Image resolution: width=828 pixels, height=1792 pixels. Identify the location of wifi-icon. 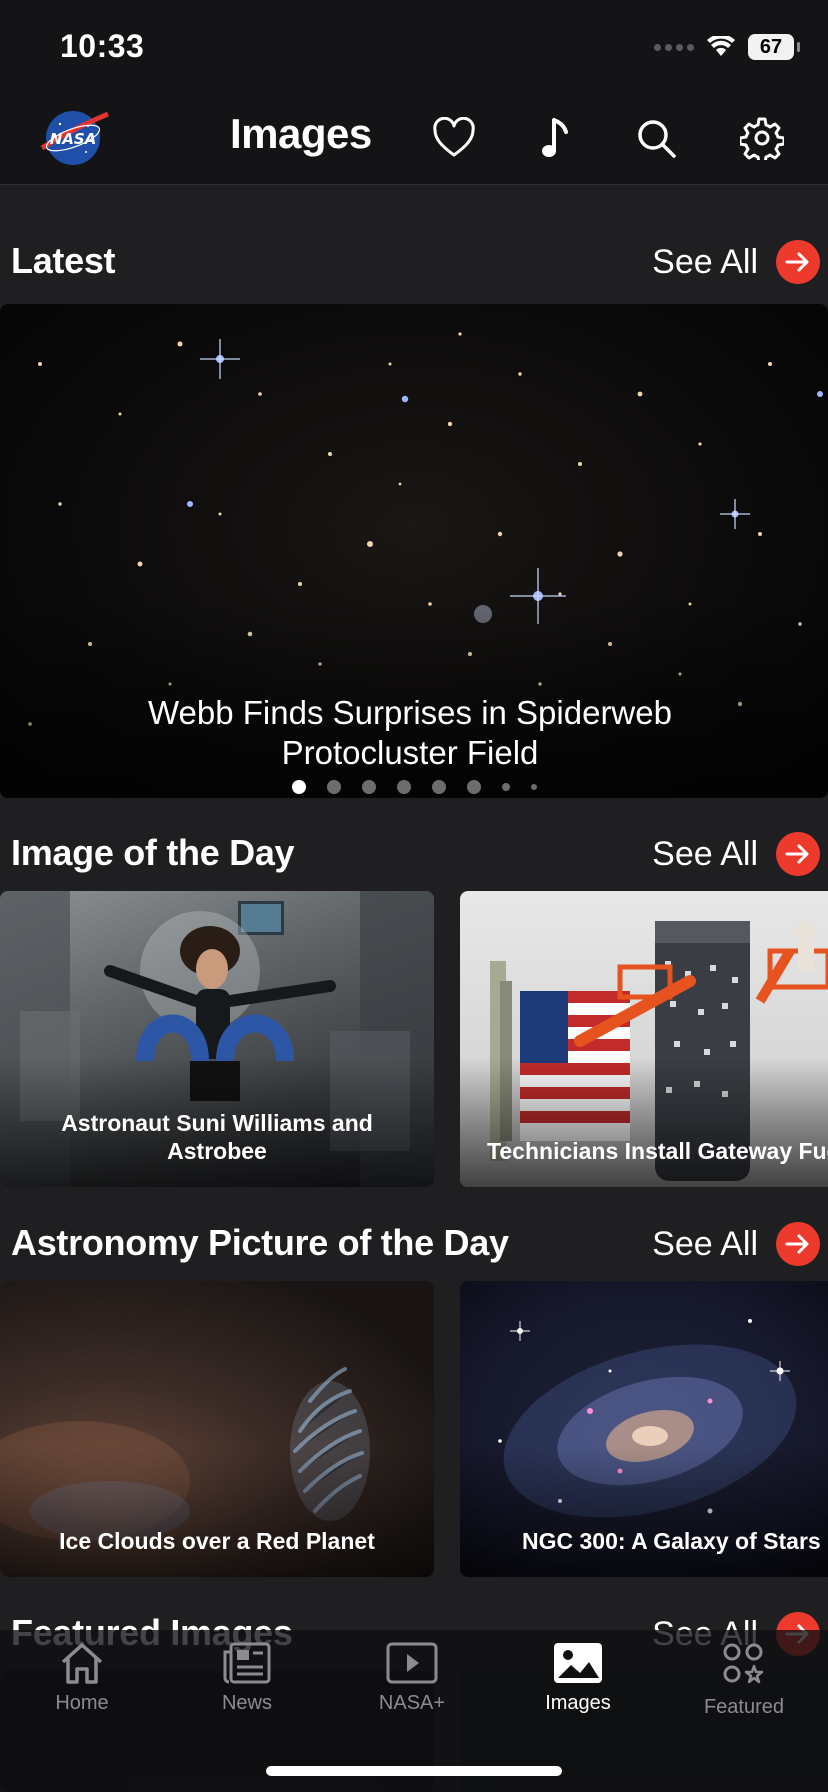
(721, 46).